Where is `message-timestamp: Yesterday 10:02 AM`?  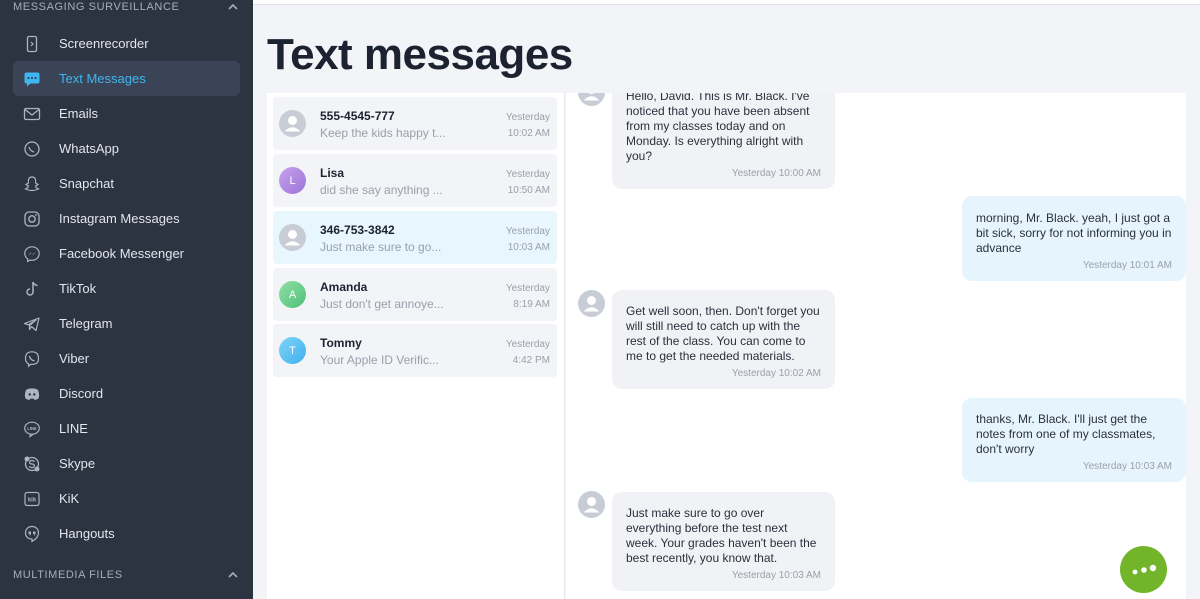 message-timestamp: Yesterday 10:02 AM is located at coordinates (776, 373).